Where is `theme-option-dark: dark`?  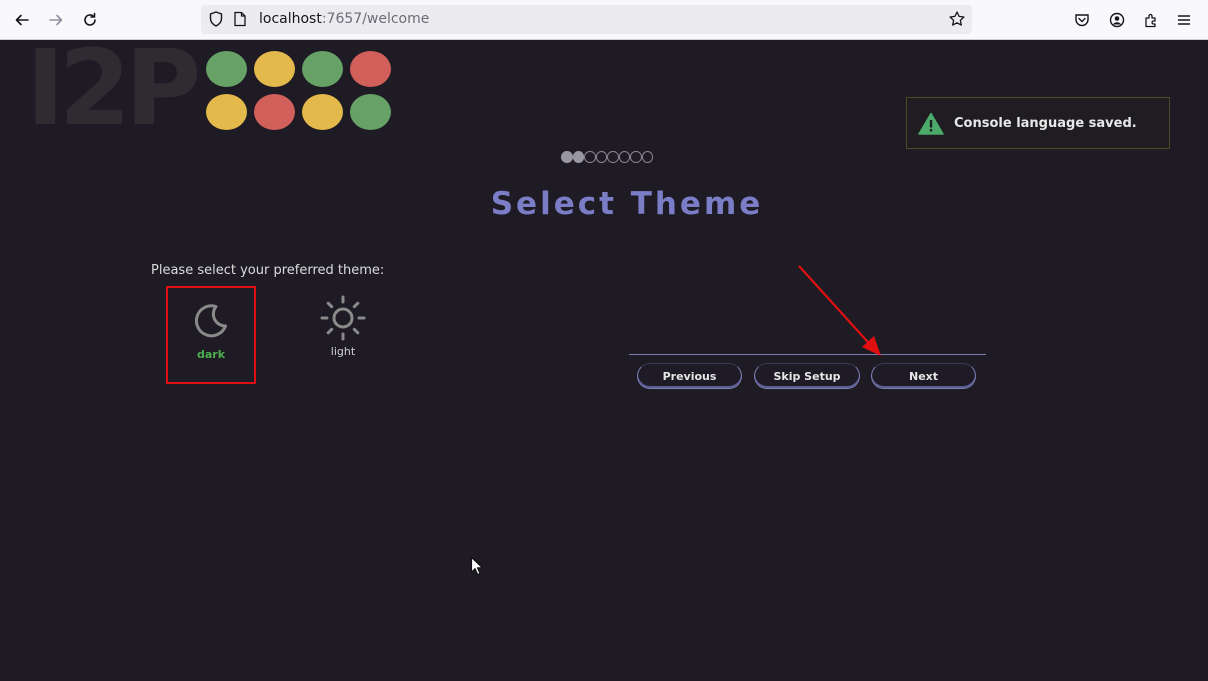
theme-option-dark: dark is located at coordinates (211, 335).